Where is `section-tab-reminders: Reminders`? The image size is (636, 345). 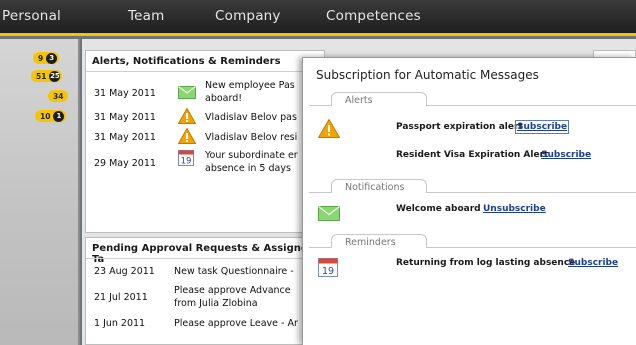
section-tab-reminders: Reminders is located at coordinates (379, 241).